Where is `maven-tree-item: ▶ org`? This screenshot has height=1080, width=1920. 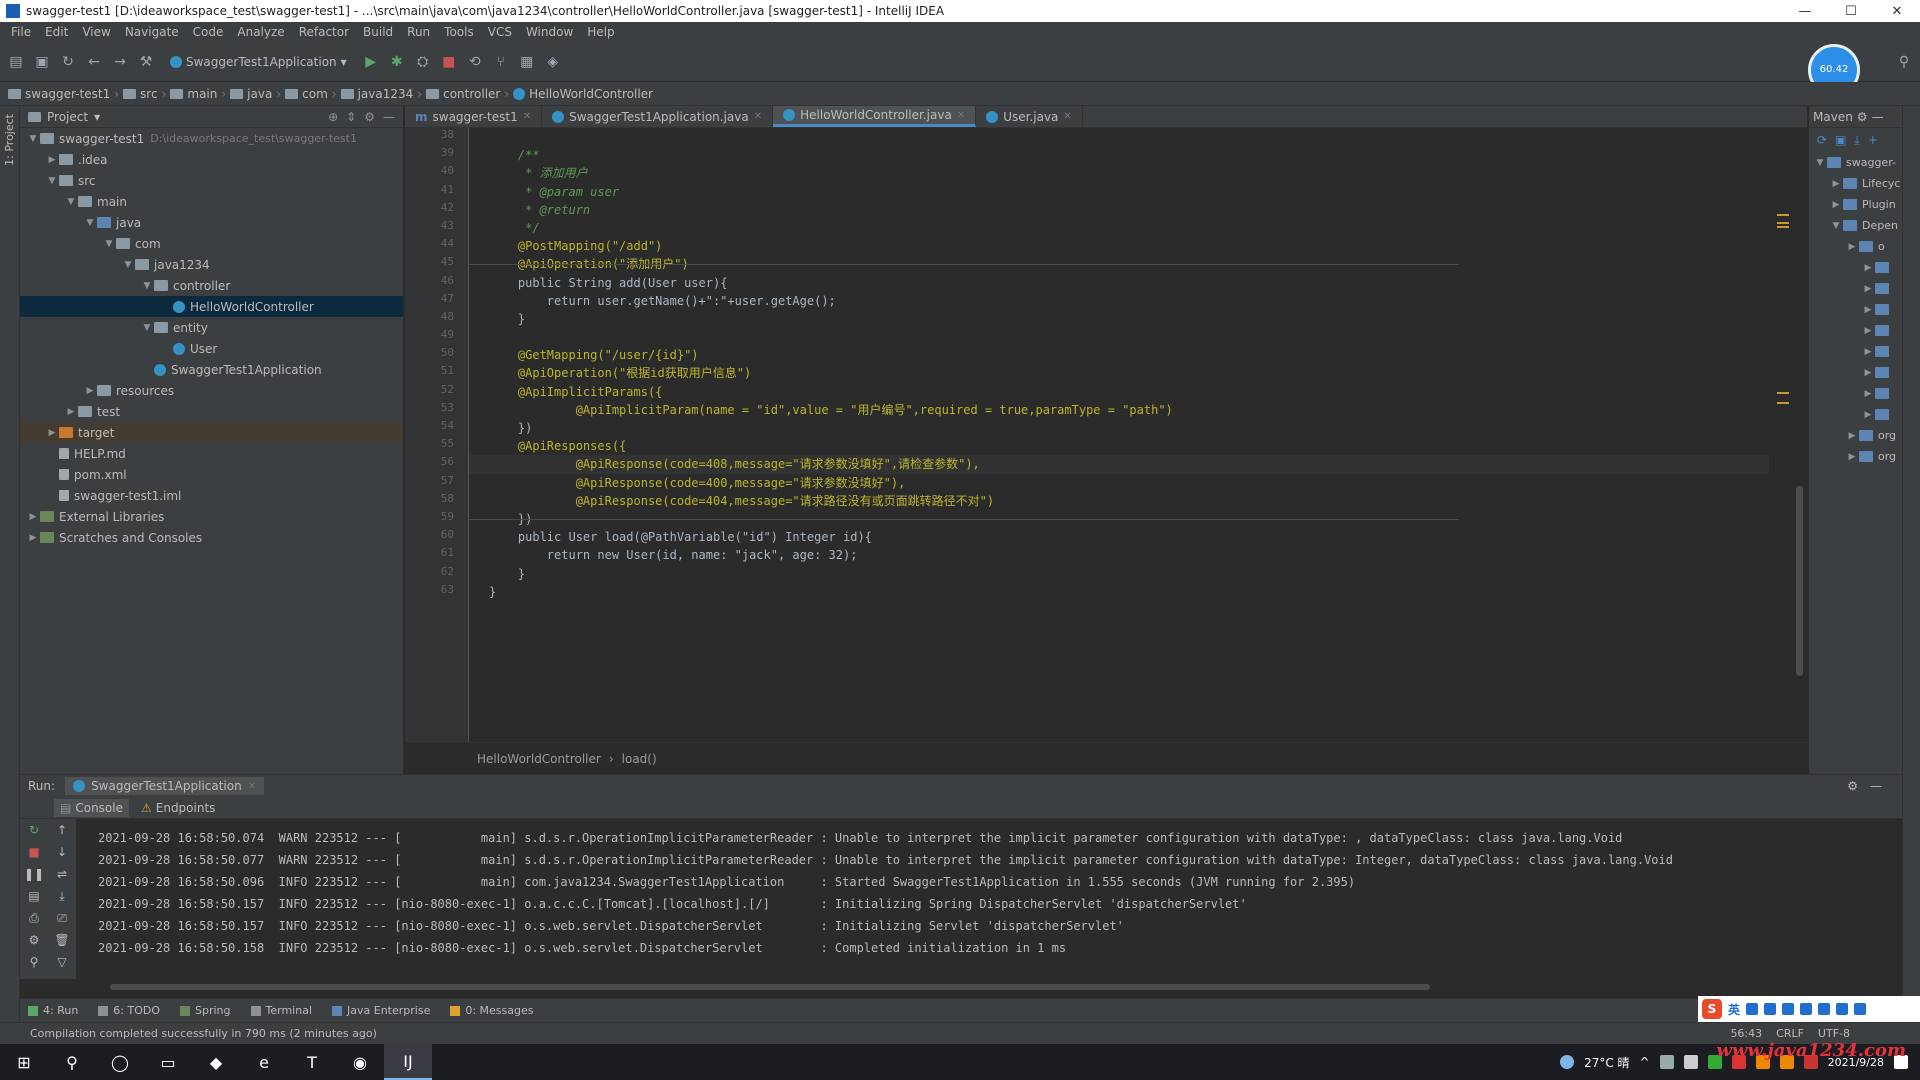
maven-tree-item: ▶ org is located at coordinates (1855, 456).